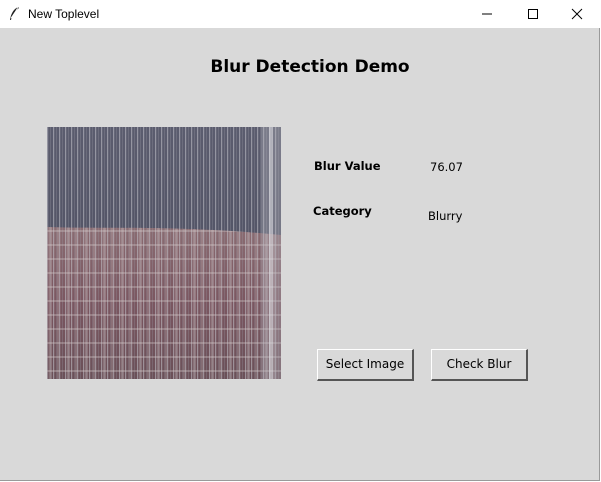 Image resolution: width=601 pixels, height=482 pixels. I want to click on window-title: New Toplevel, so click(64, 14).